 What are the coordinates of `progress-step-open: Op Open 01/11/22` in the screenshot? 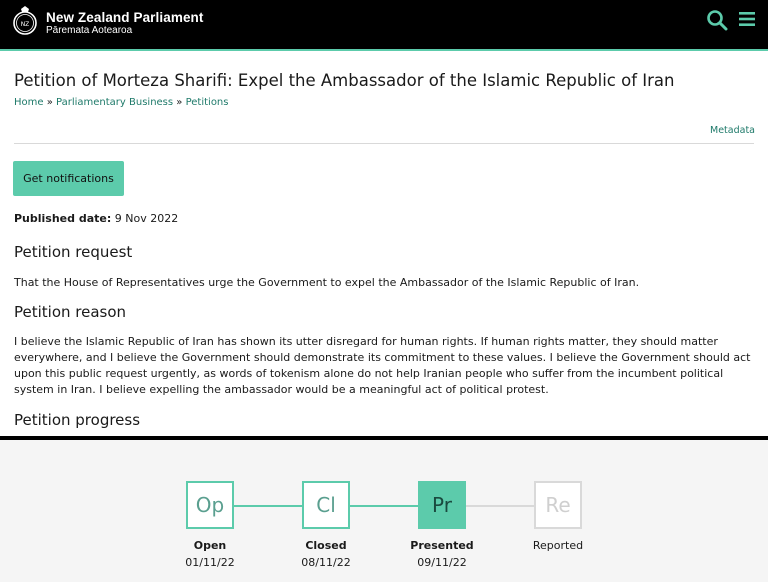 It's located at (210, 525).